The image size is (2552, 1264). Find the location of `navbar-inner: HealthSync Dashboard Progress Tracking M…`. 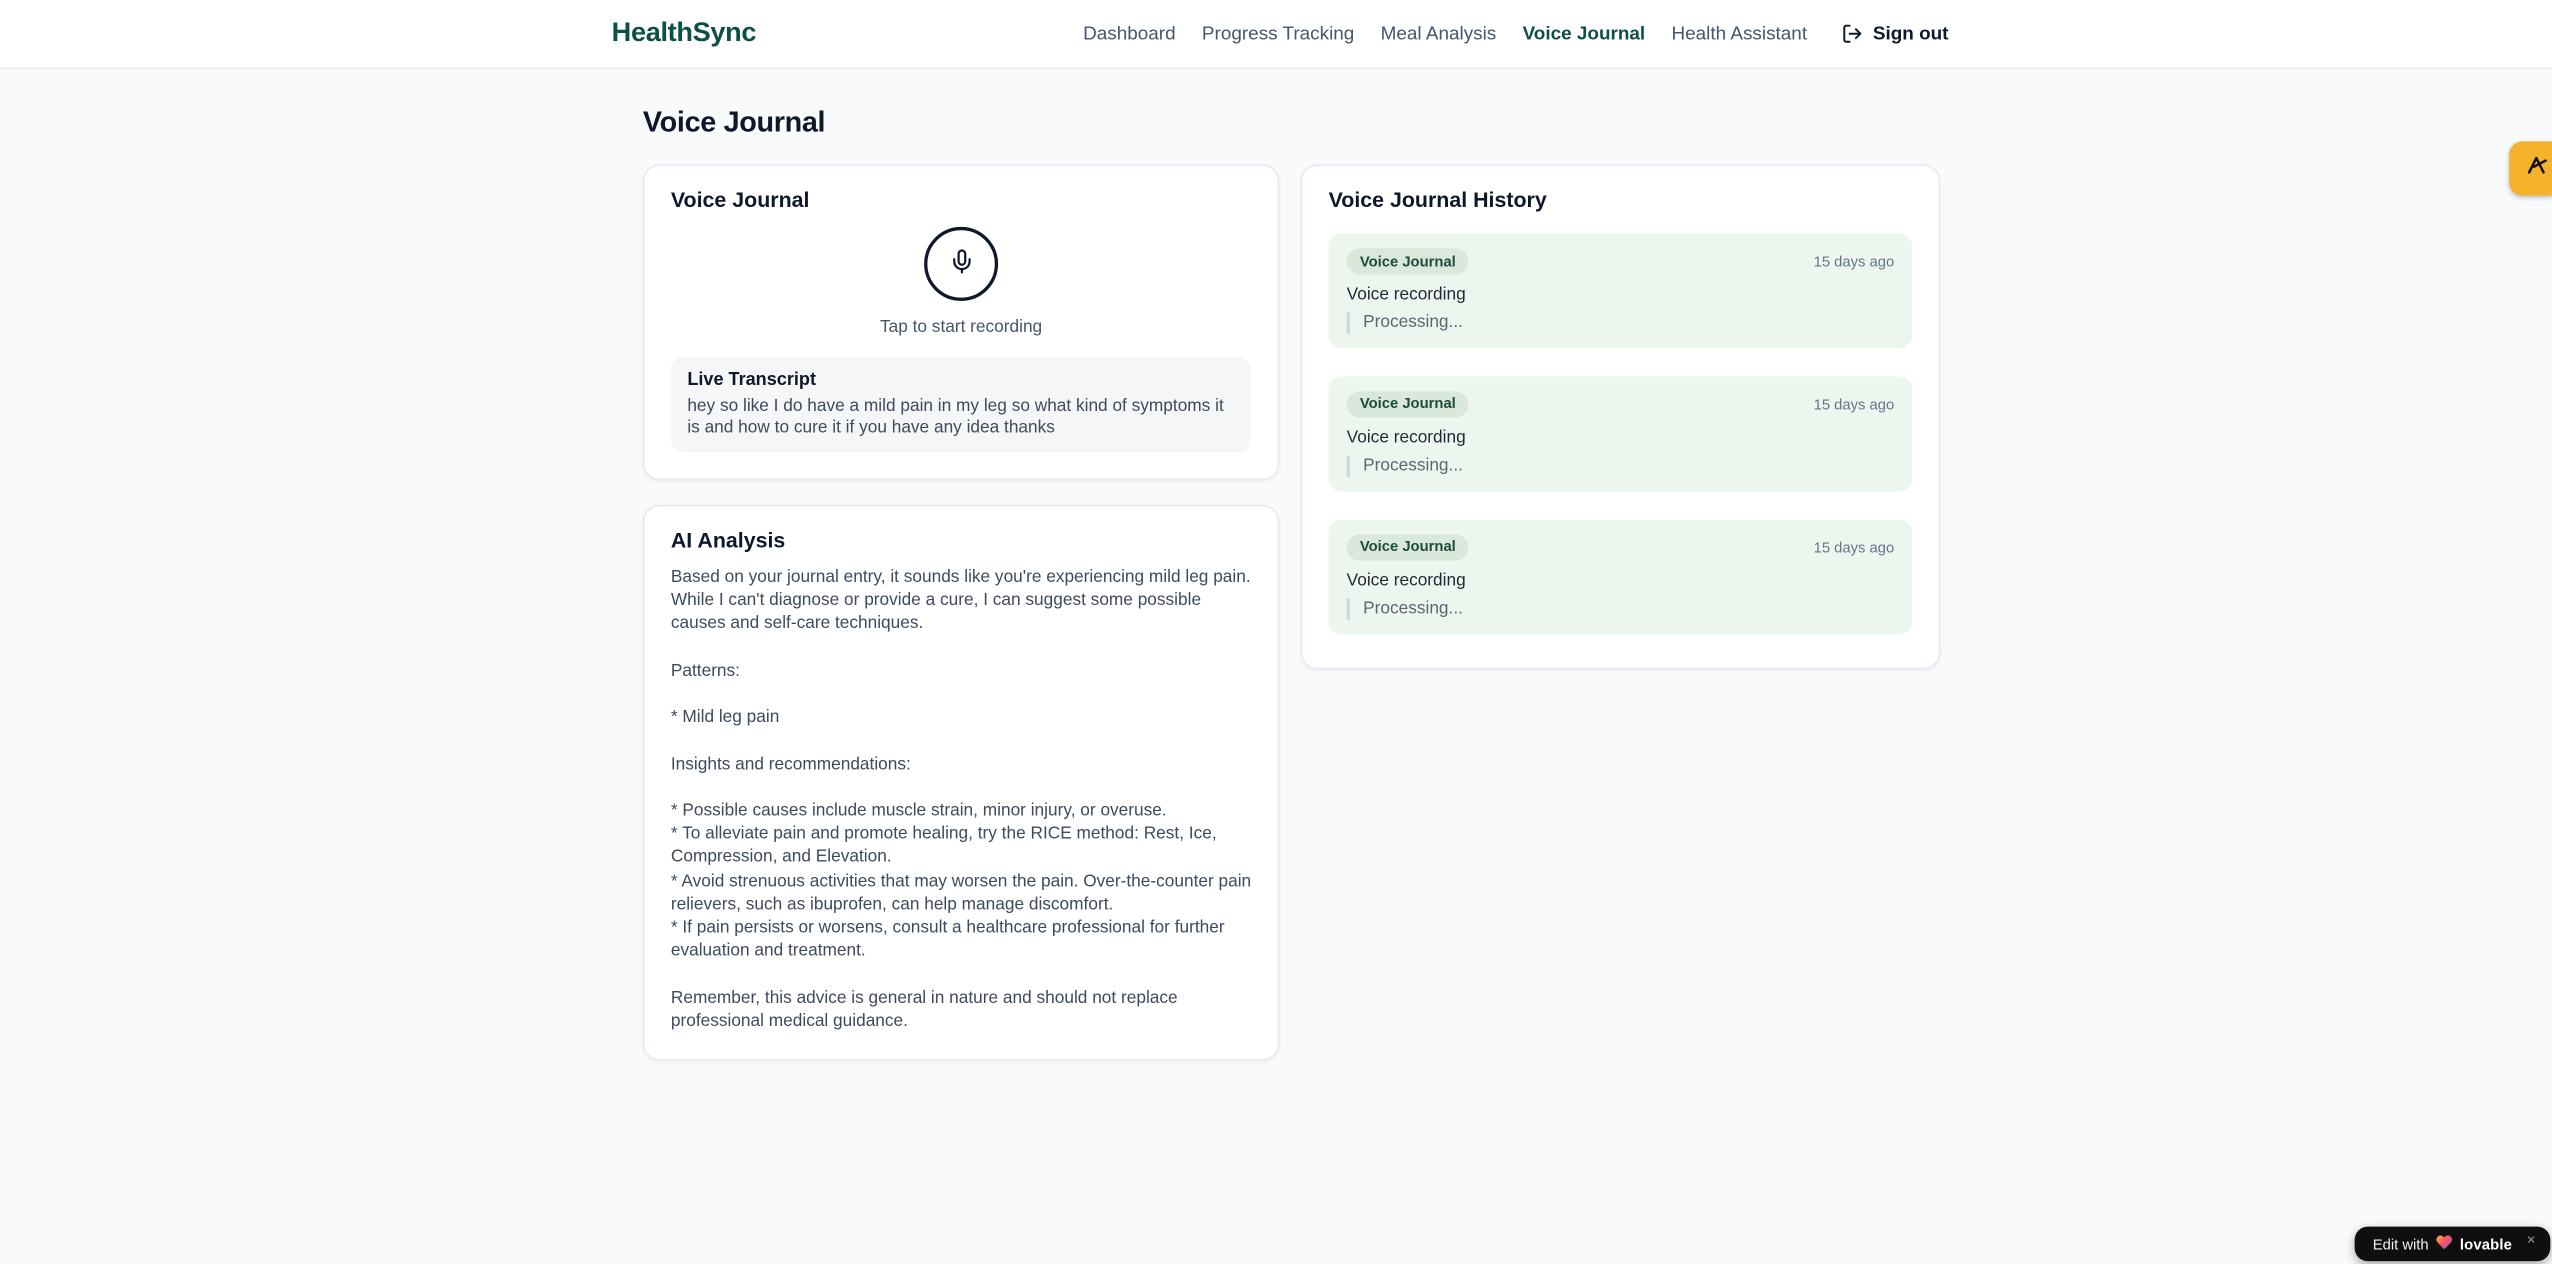

navbar-inner: HealthSync Dashboard Progress Tracking M… is located at coordinates (1280, 33).